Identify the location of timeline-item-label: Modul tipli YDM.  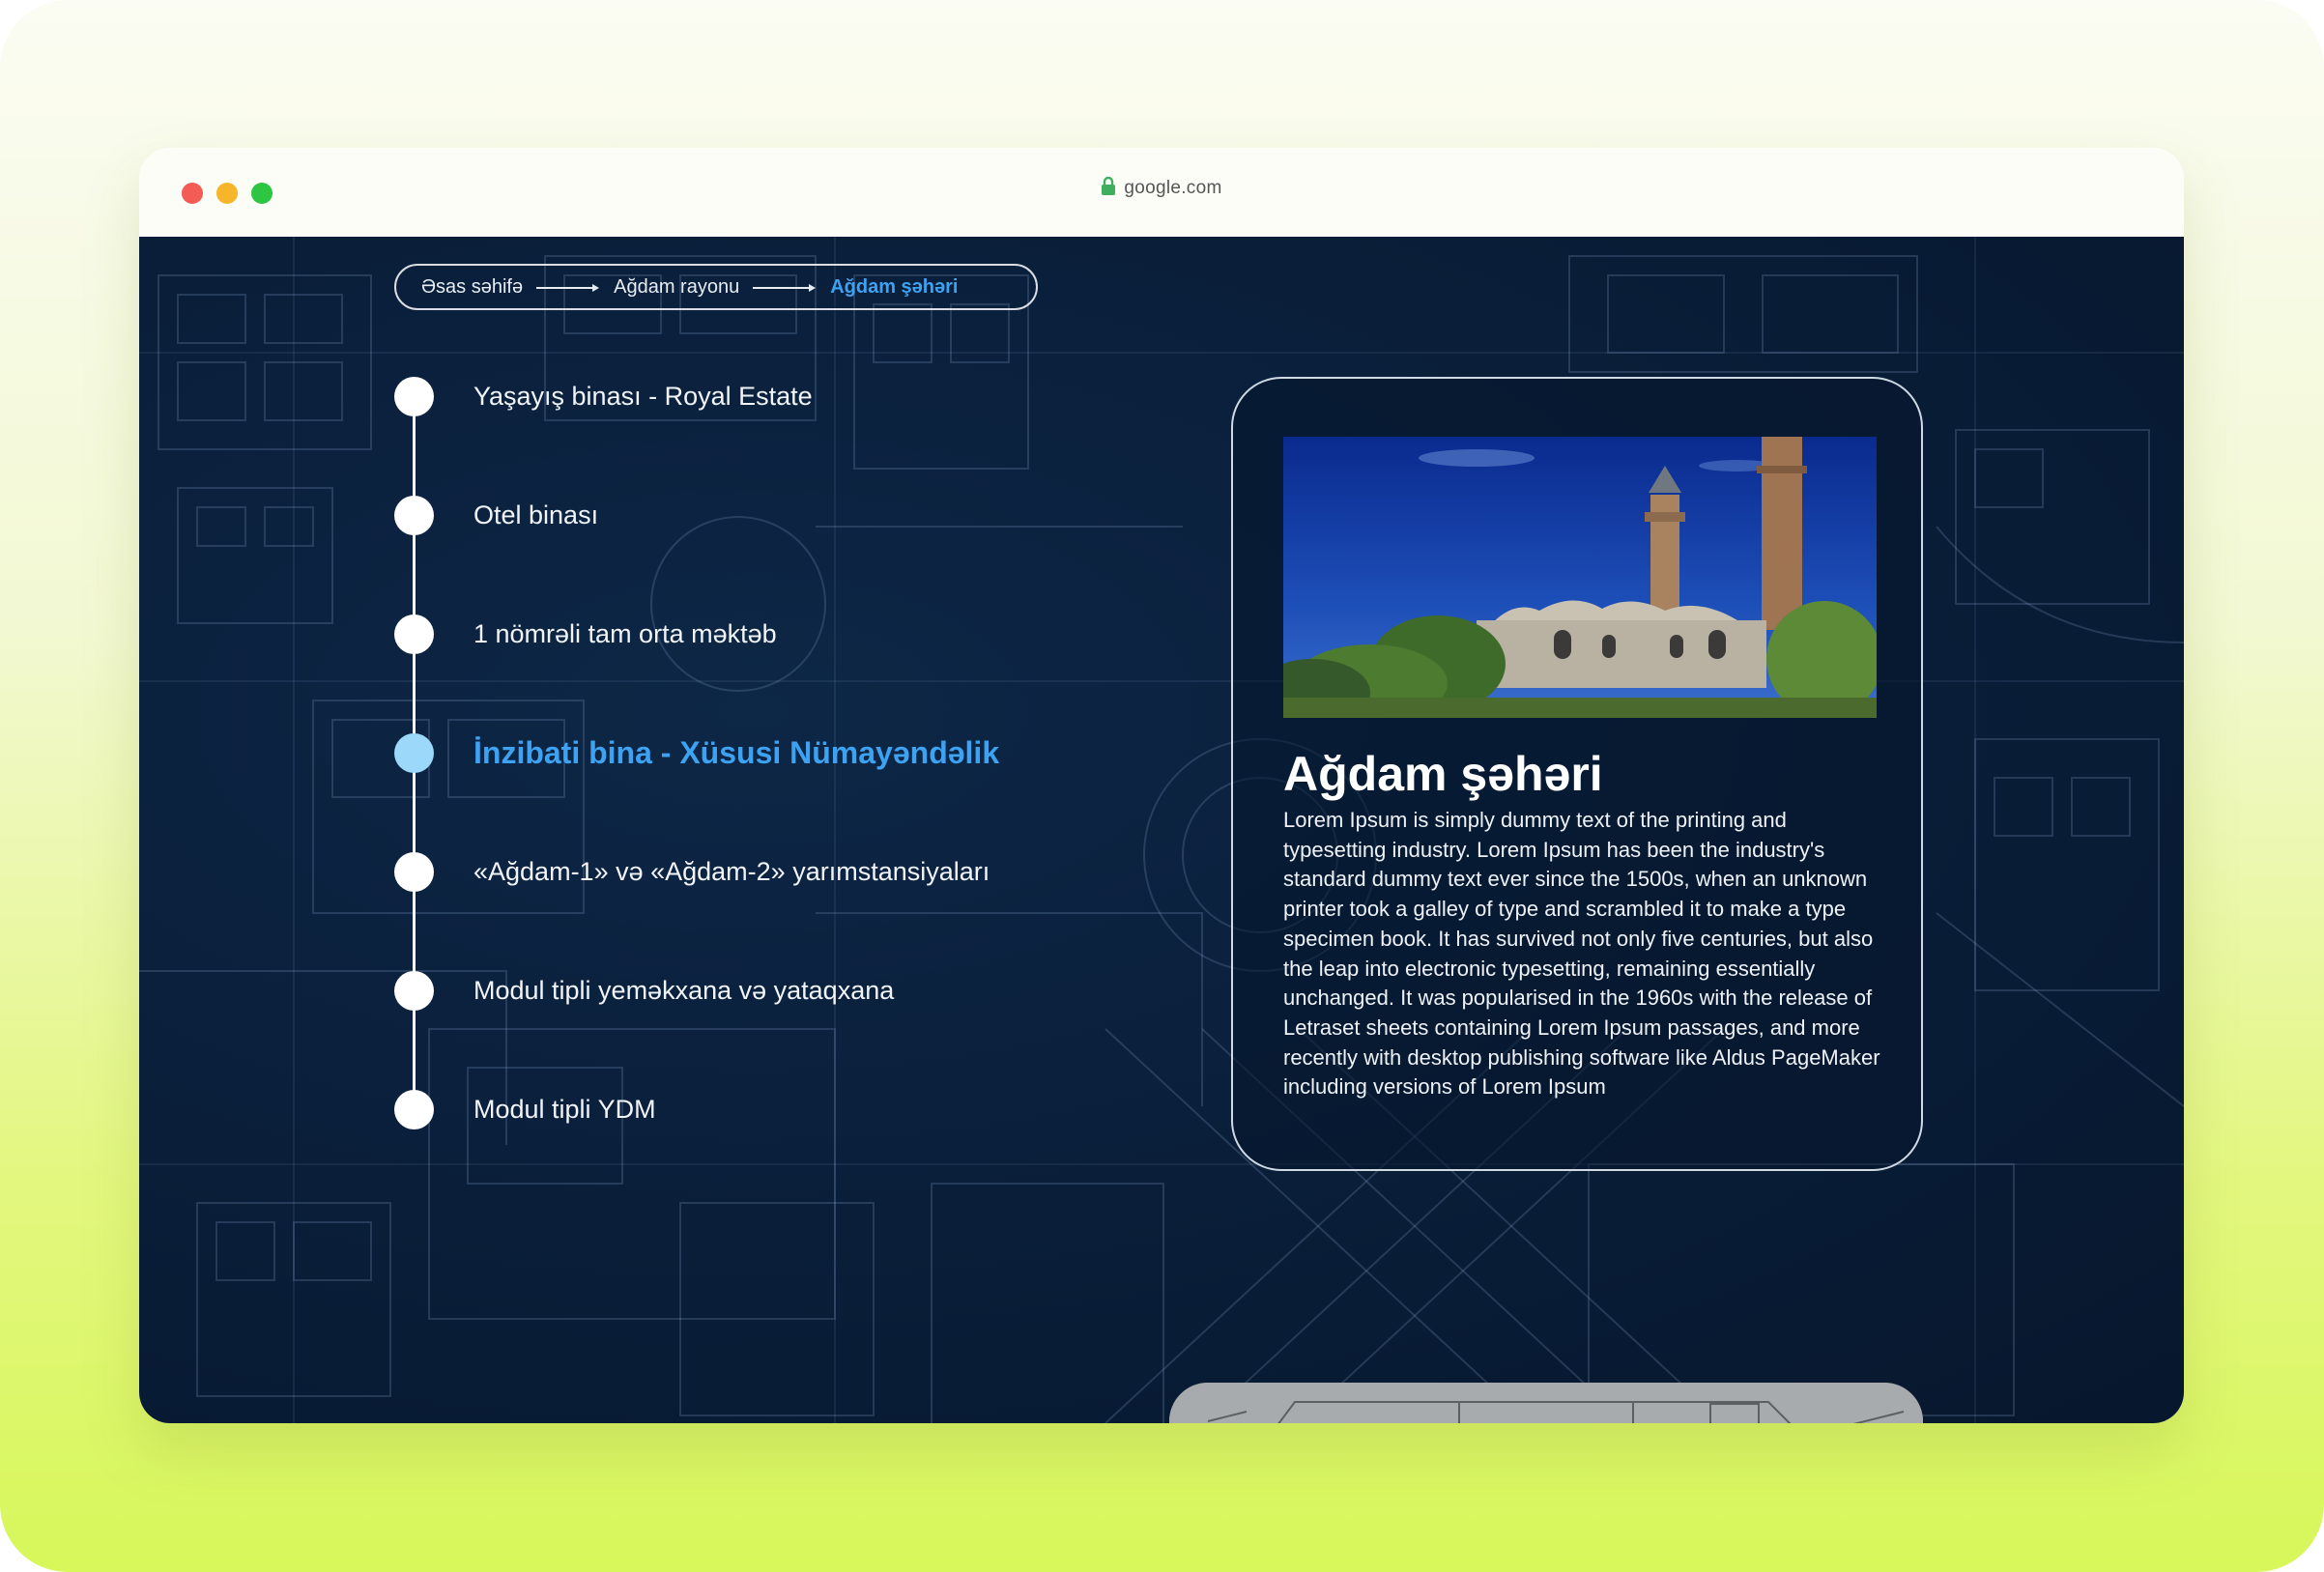
(564, 1109).